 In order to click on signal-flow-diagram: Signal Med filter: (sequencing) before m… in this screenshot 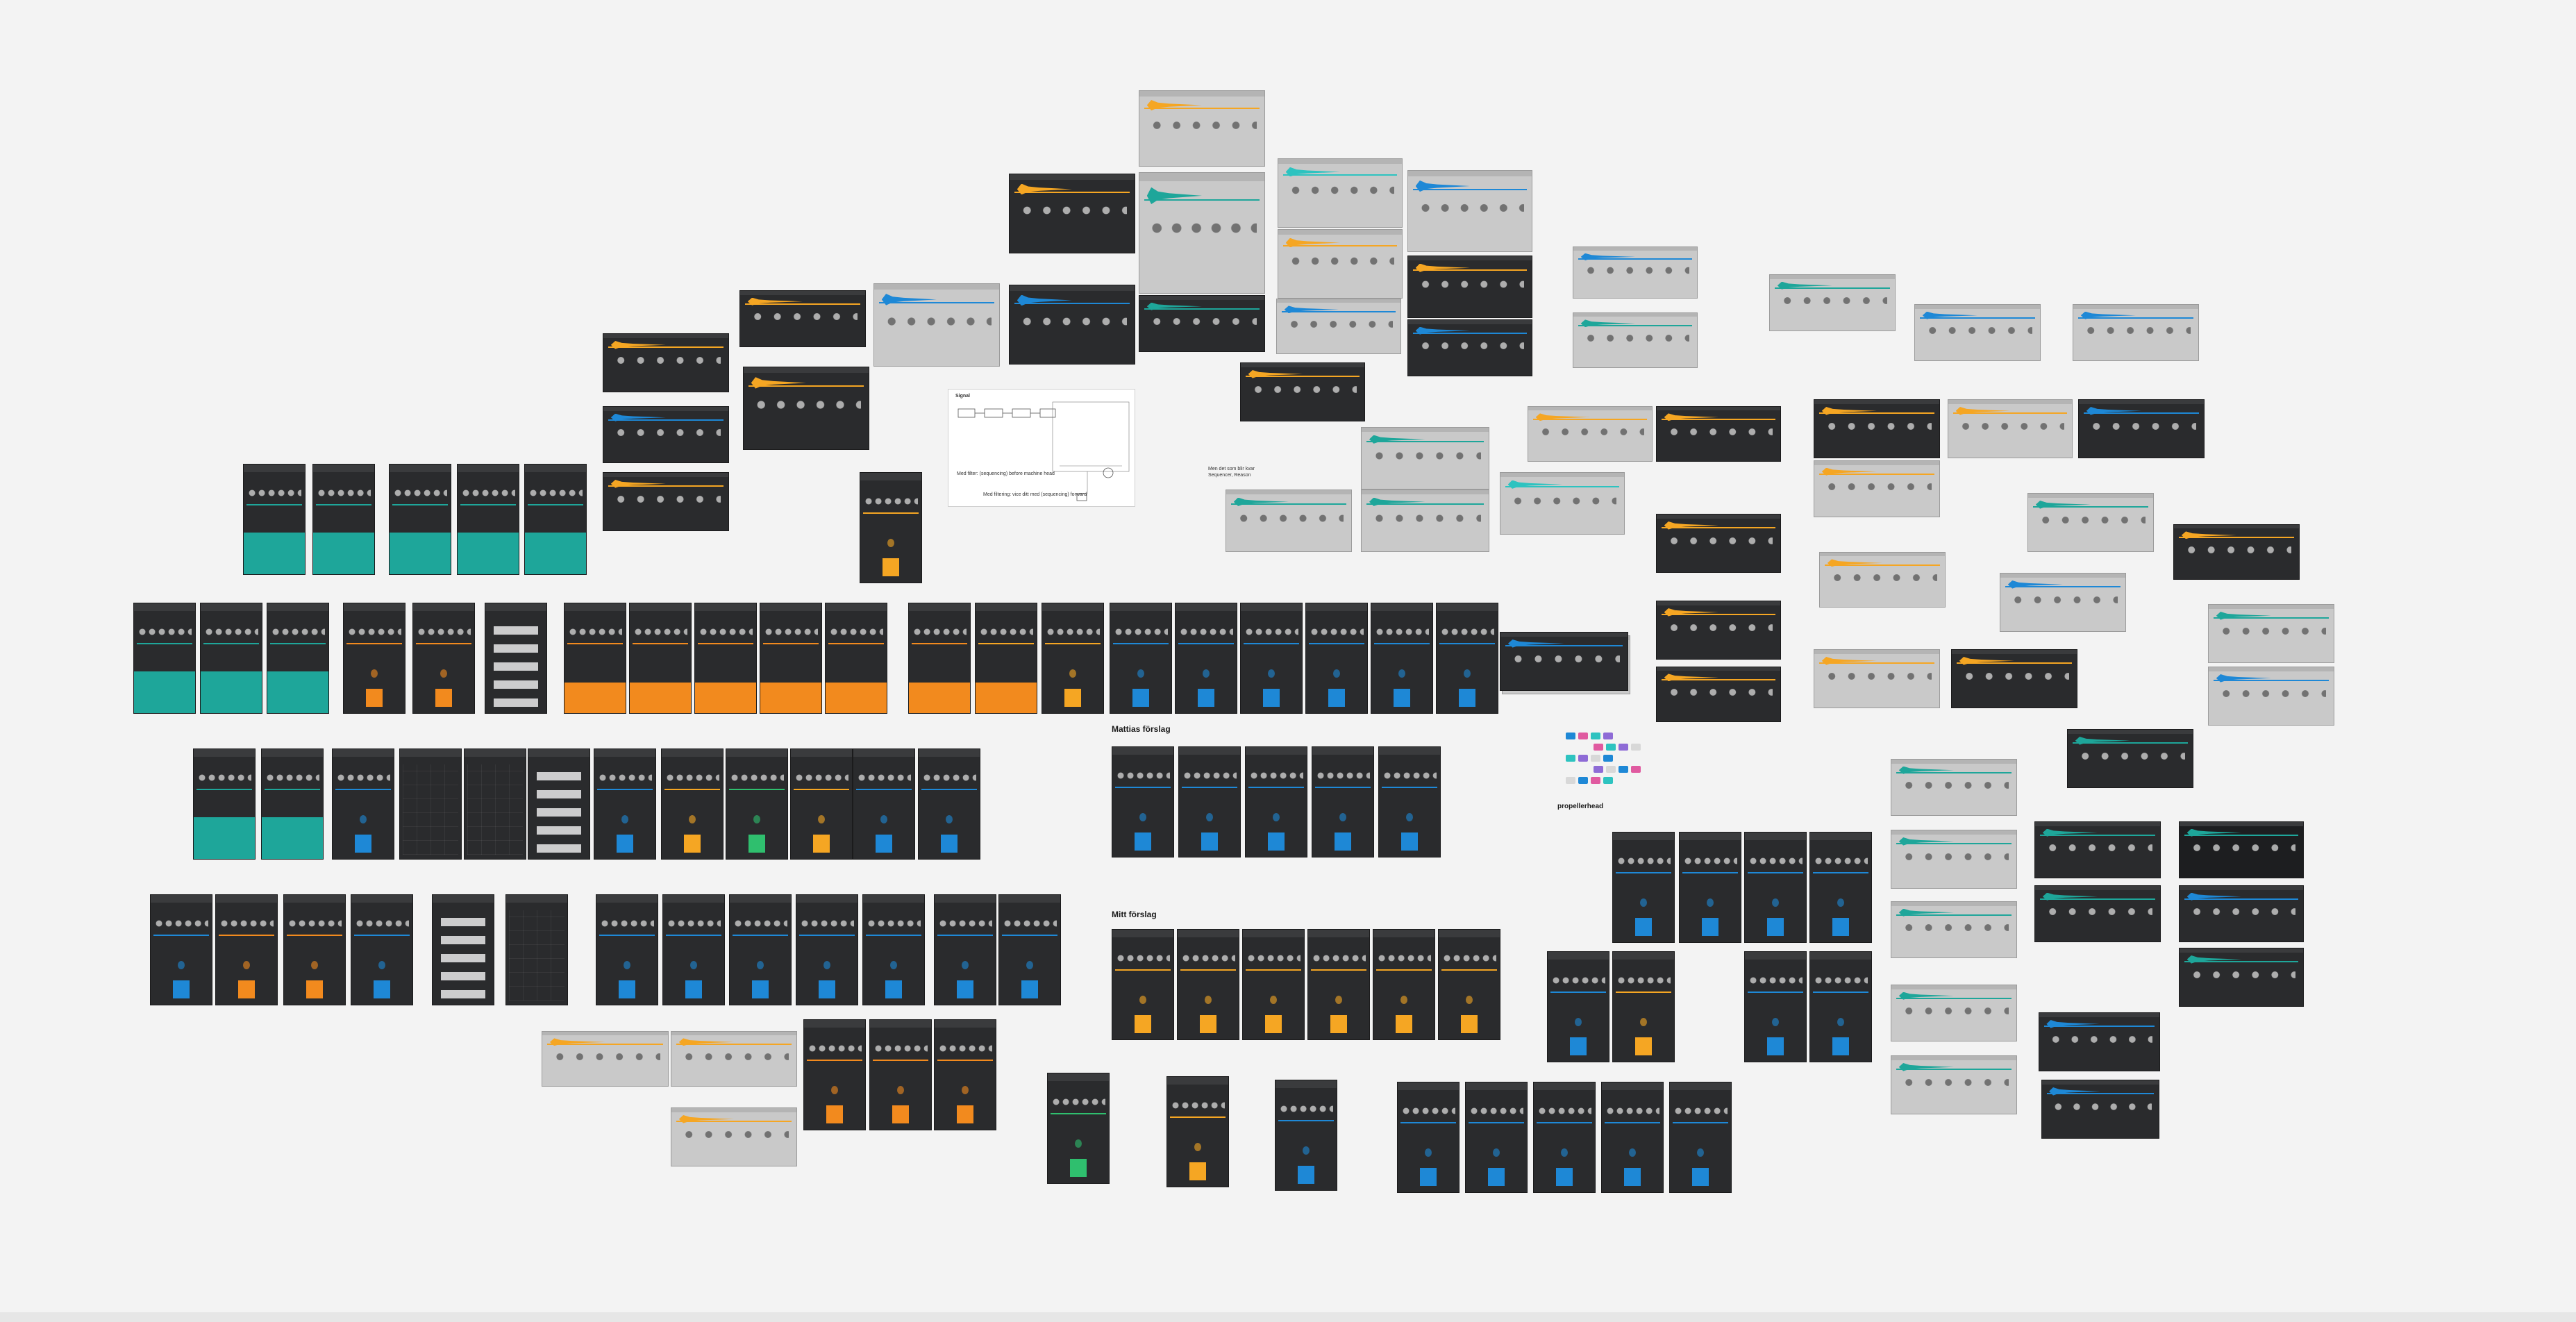, I will do `click(1041, 448)`.